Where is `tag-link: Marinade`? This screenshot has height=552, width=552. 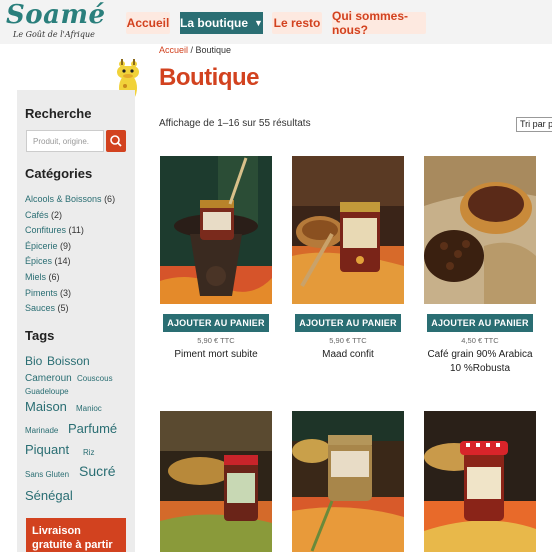
tag-link: Marinade is located at coordinates (41, 430).